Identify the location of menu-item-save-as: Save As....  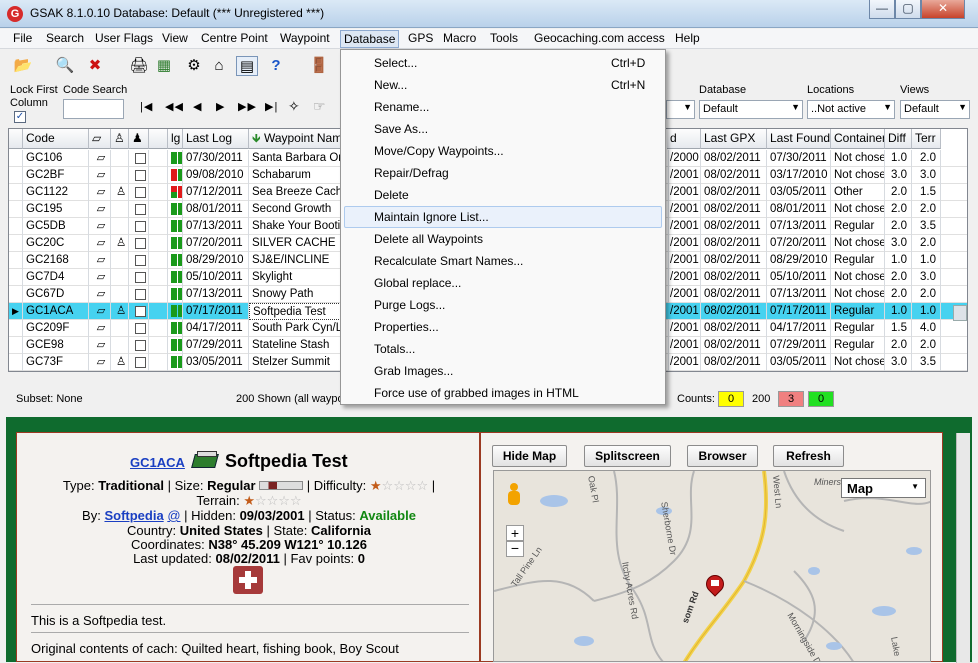
(401, 129).